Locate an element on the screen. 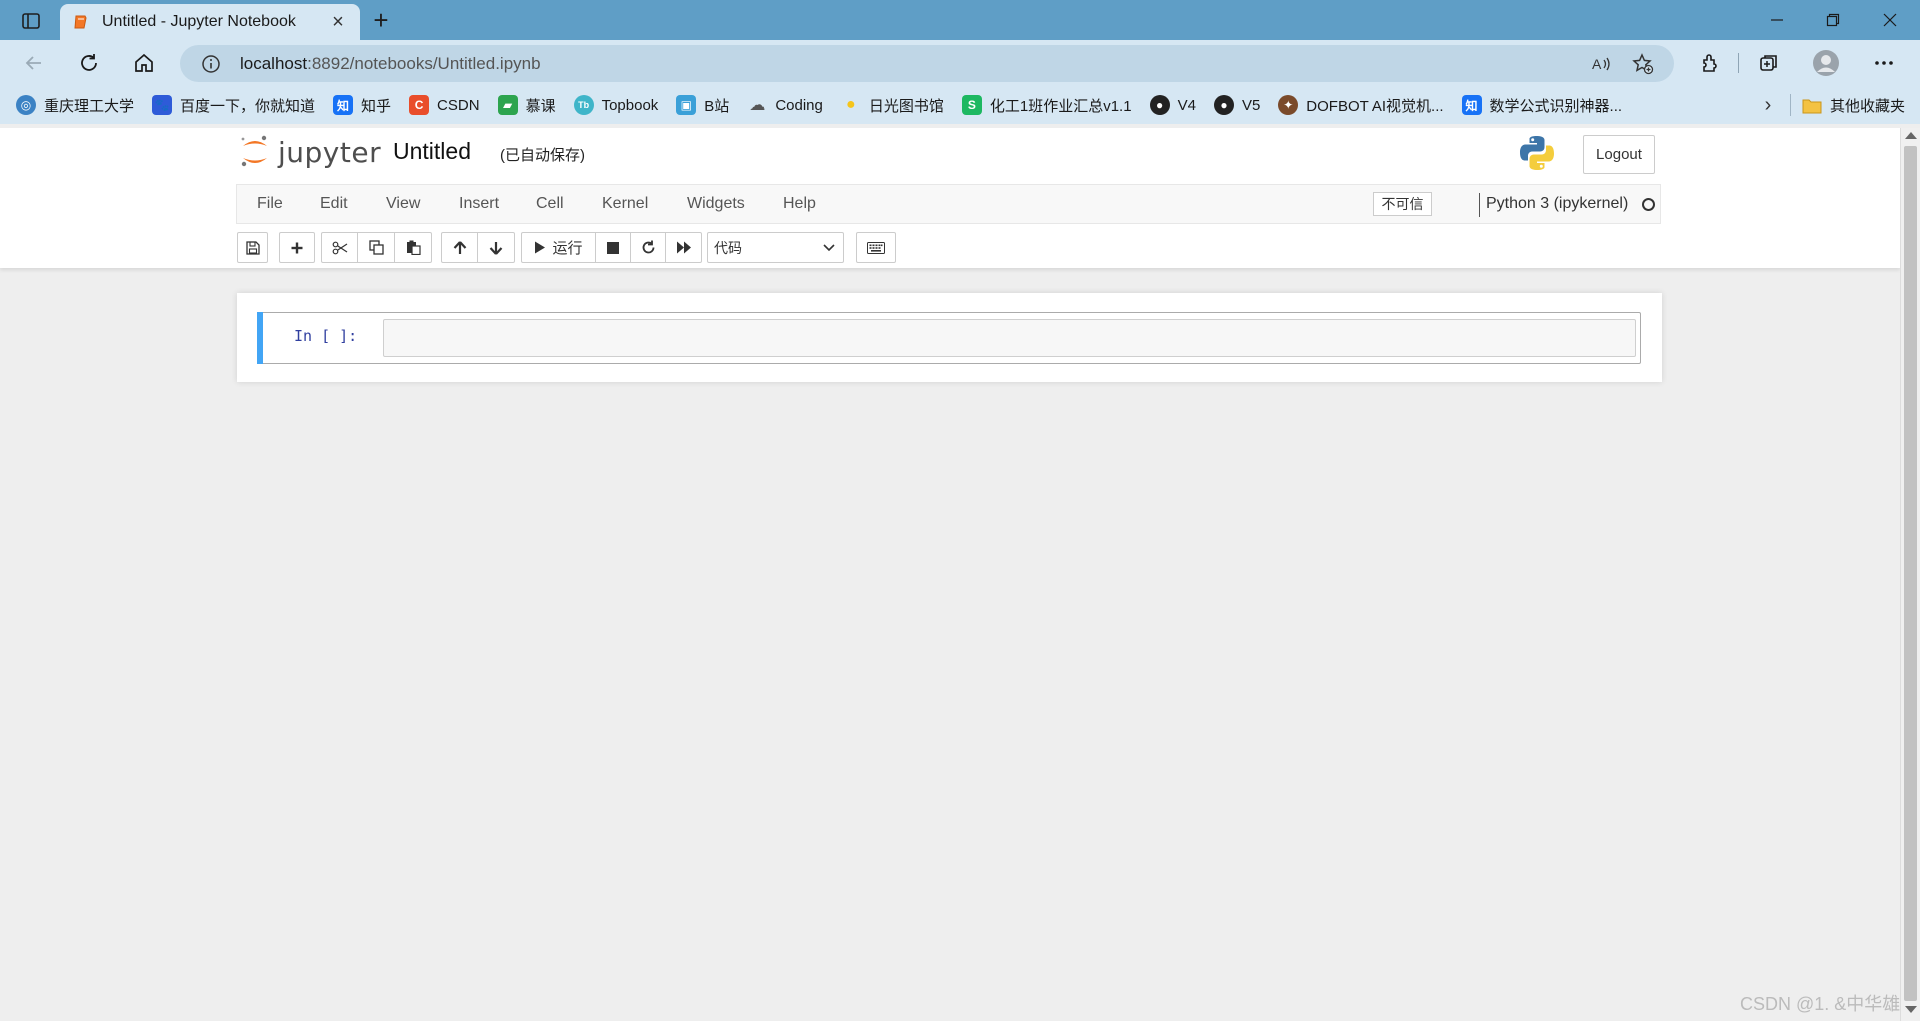 This screenshot has height=1021, width=1920. bookmark-item: ● 日光图书馆 is located at coordinates (892, 105).